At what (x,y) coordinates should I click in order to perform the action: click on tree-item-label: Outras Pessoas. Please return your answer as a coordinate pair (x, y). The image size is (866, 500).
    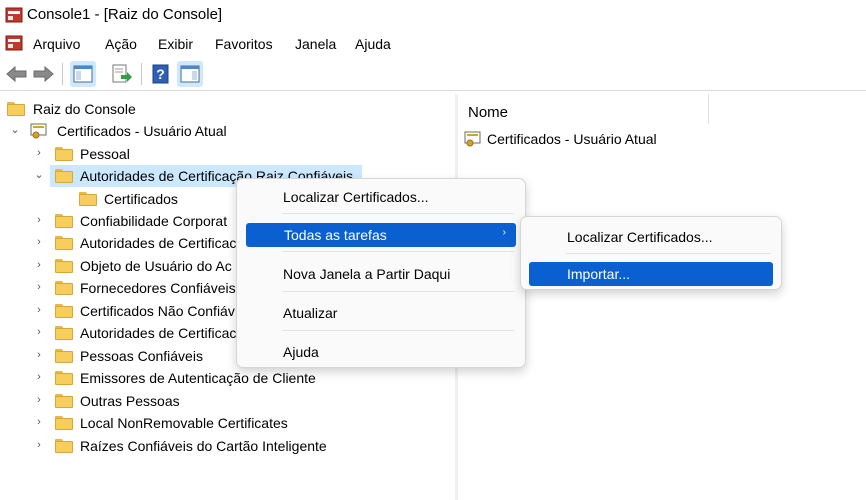
    Looking at the image, I should click on (130, 401).